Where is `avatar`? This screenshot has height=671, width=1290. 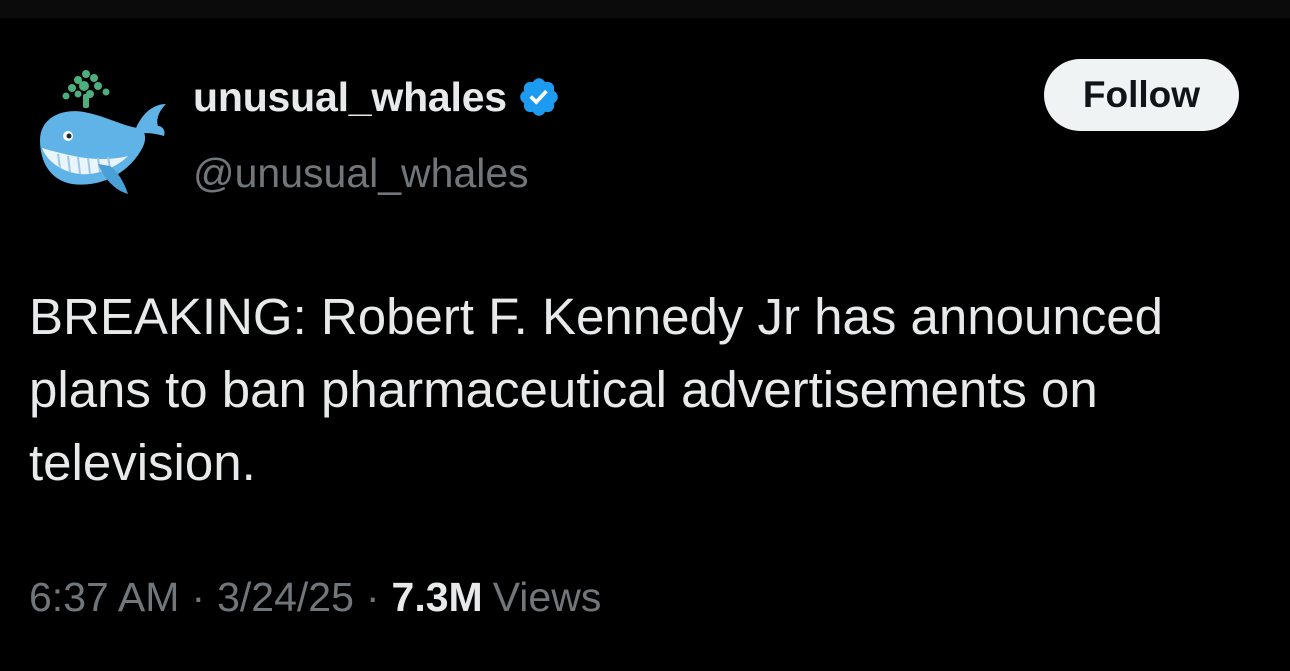 avatar is located at coordinates (98, 130).